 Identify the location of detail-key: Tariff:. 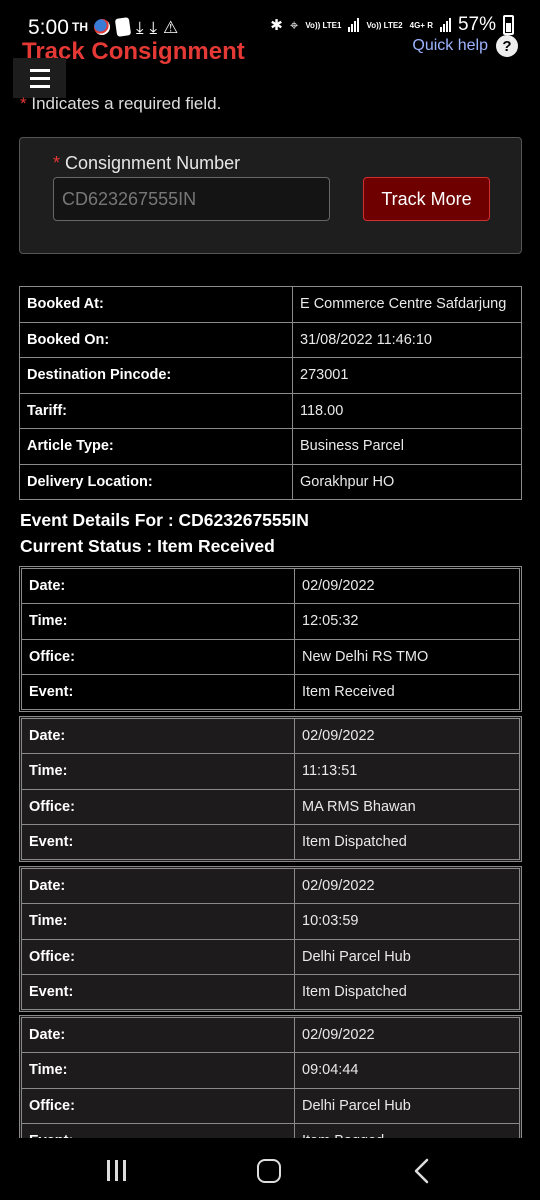
(156, 410).